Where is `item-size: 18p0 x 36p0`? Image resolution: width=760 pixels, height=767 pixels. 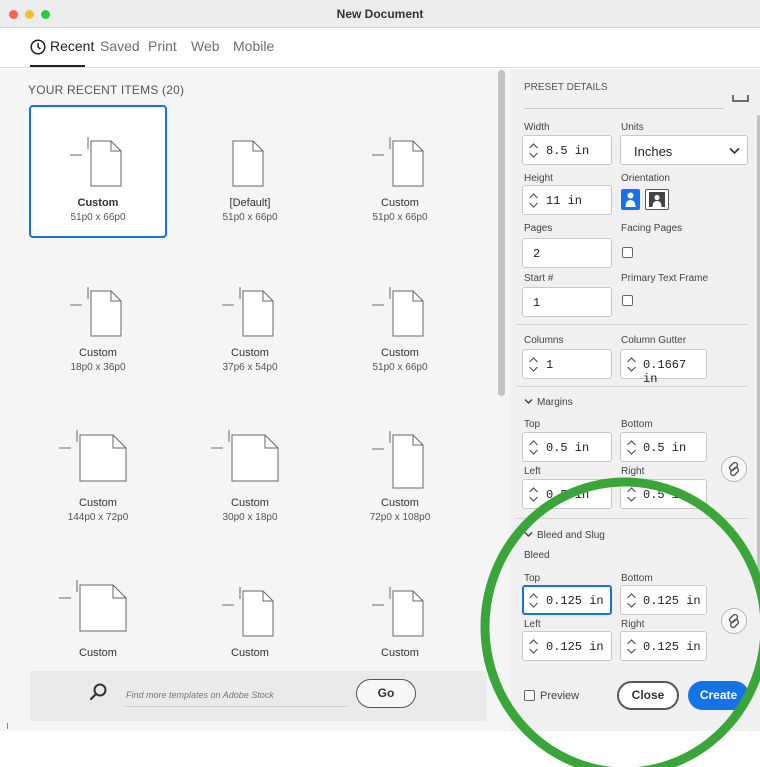
item-size: 18p0 x 36p0 is located at coordinates (98, 367).